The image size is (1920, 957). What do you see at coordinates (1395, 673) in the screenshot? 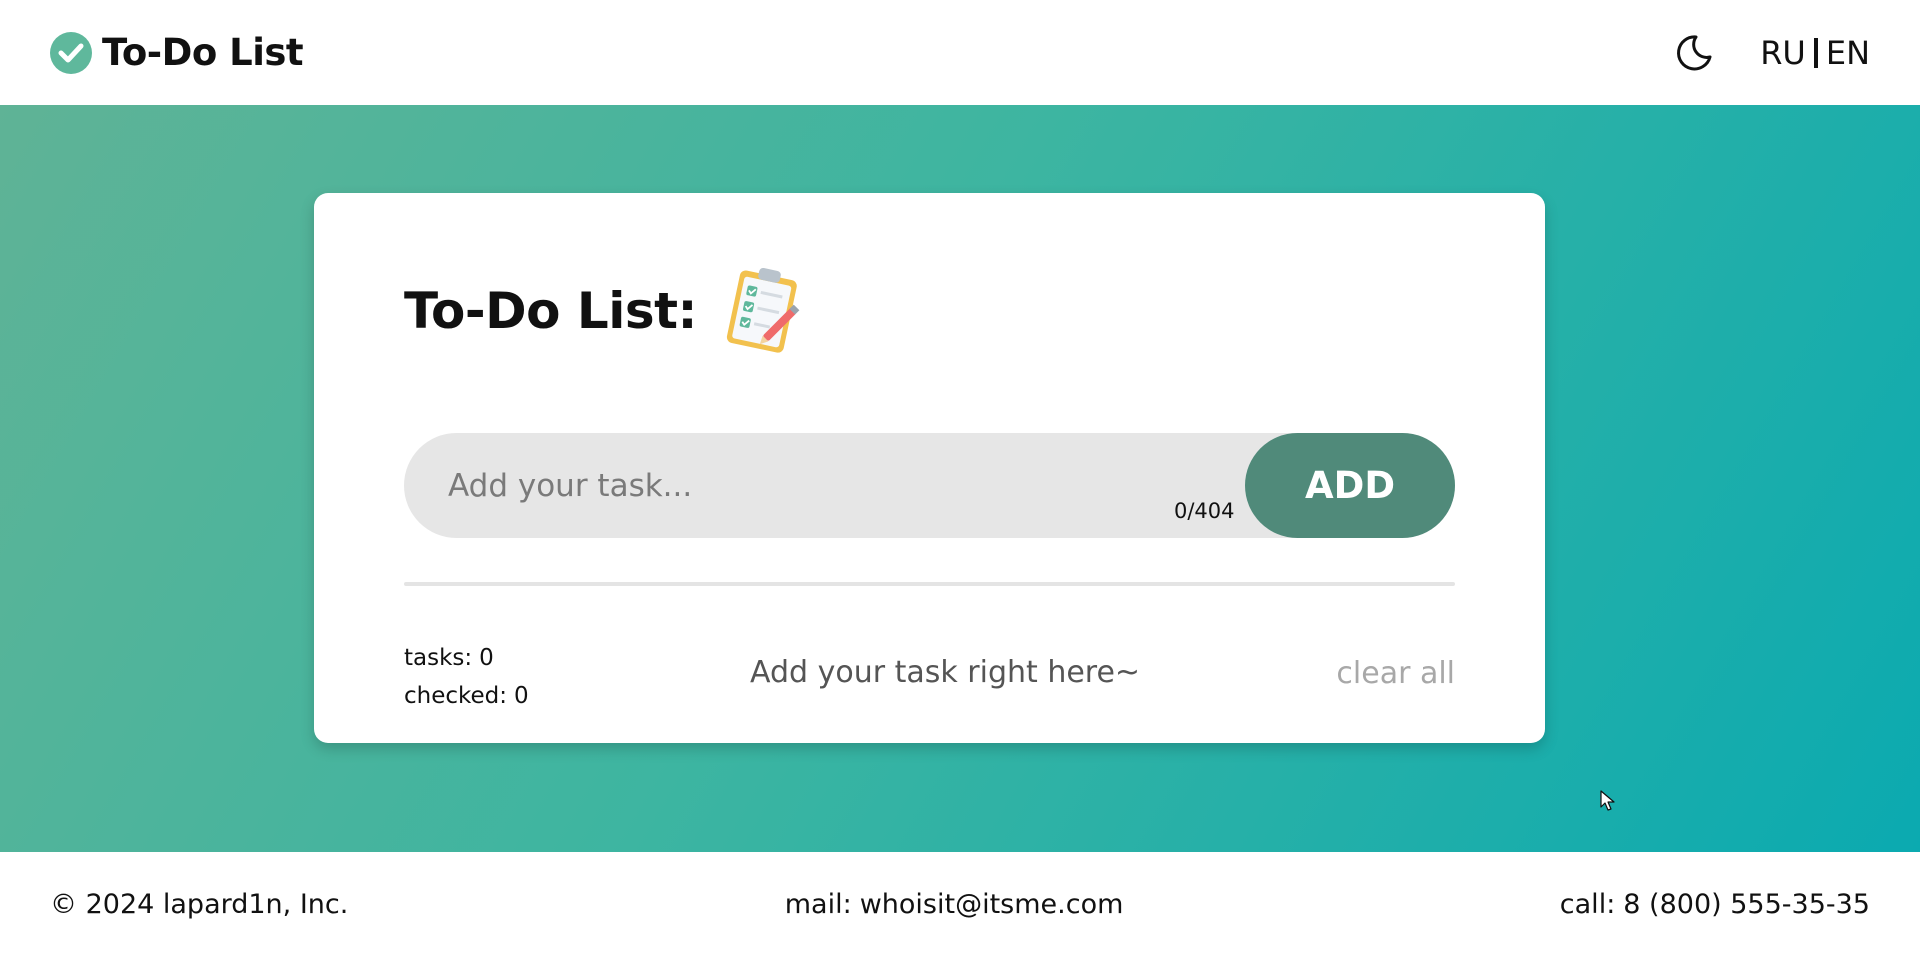
I see `clear-all-button: clear all` at bounding box center [1395, 673].